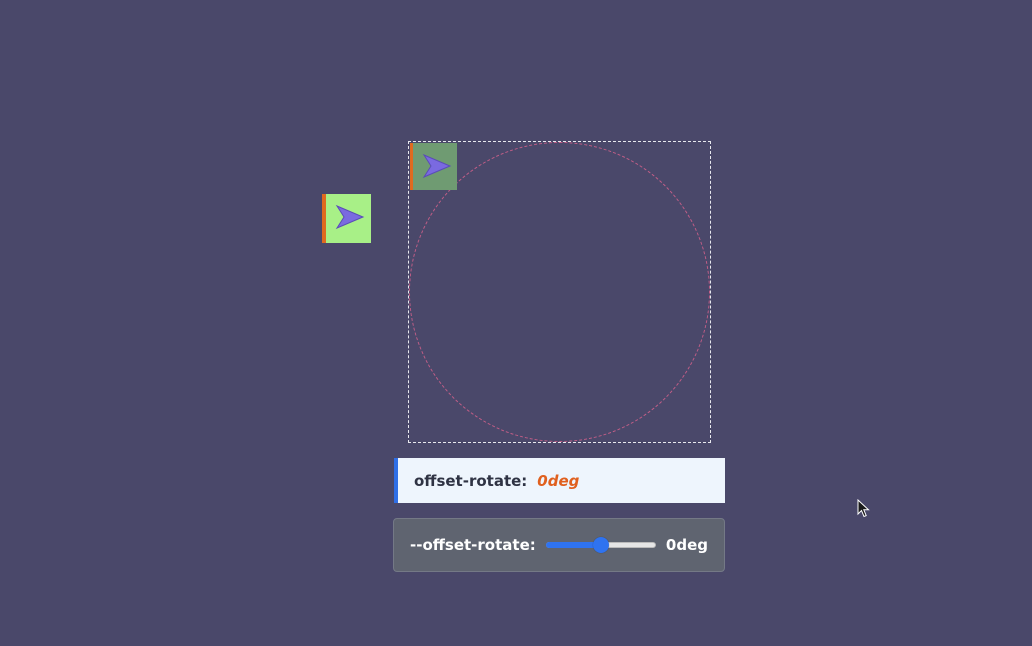 The image size is (1032, 646). I want to click on css-code-display: offset-rotate: 0deg, so click(559, 480).